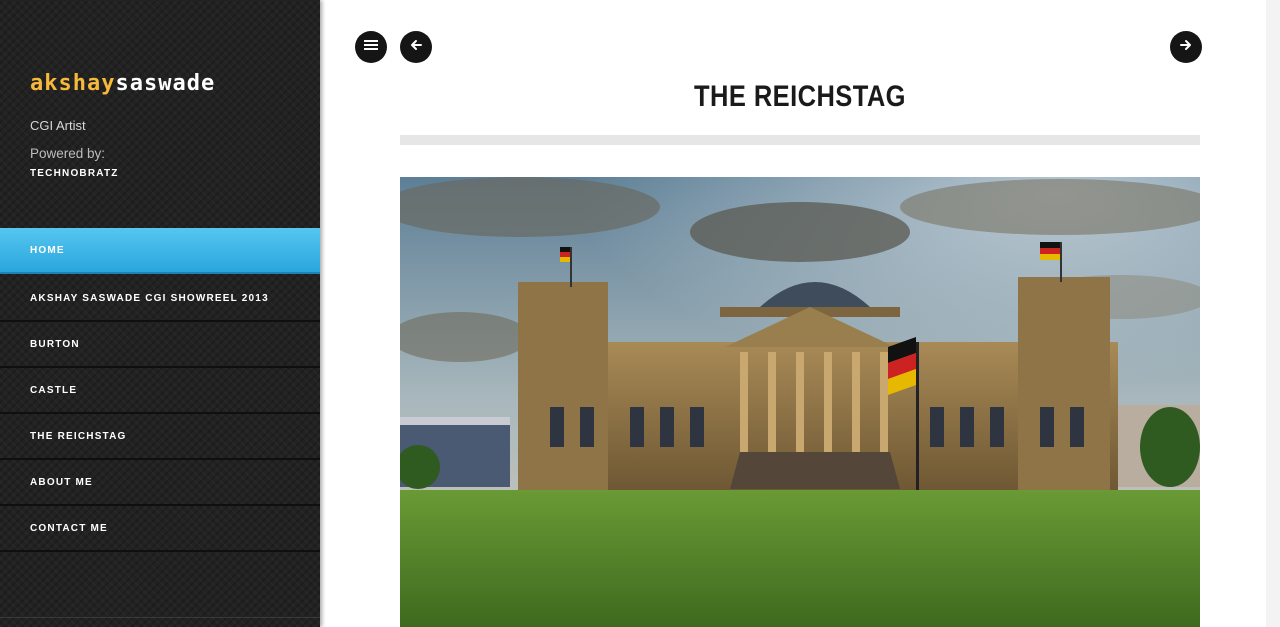  I want to click on menu-icon, so click(371, 47).